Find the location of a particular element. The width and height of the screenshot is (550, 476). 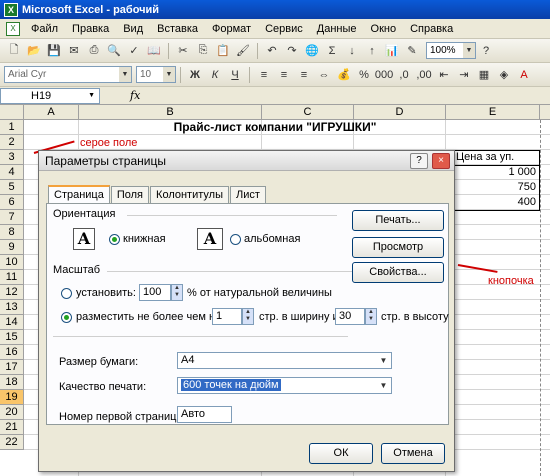

underline-icon: Ч is located at coordinates (235, 75).